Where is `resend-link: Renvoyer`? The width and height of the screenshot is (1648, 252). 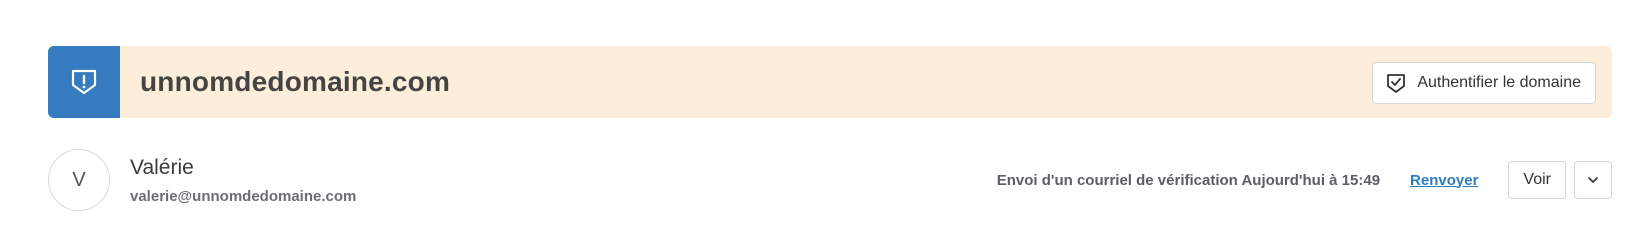 resend-link: Renvoyer is located at coordinates (1444, 180).